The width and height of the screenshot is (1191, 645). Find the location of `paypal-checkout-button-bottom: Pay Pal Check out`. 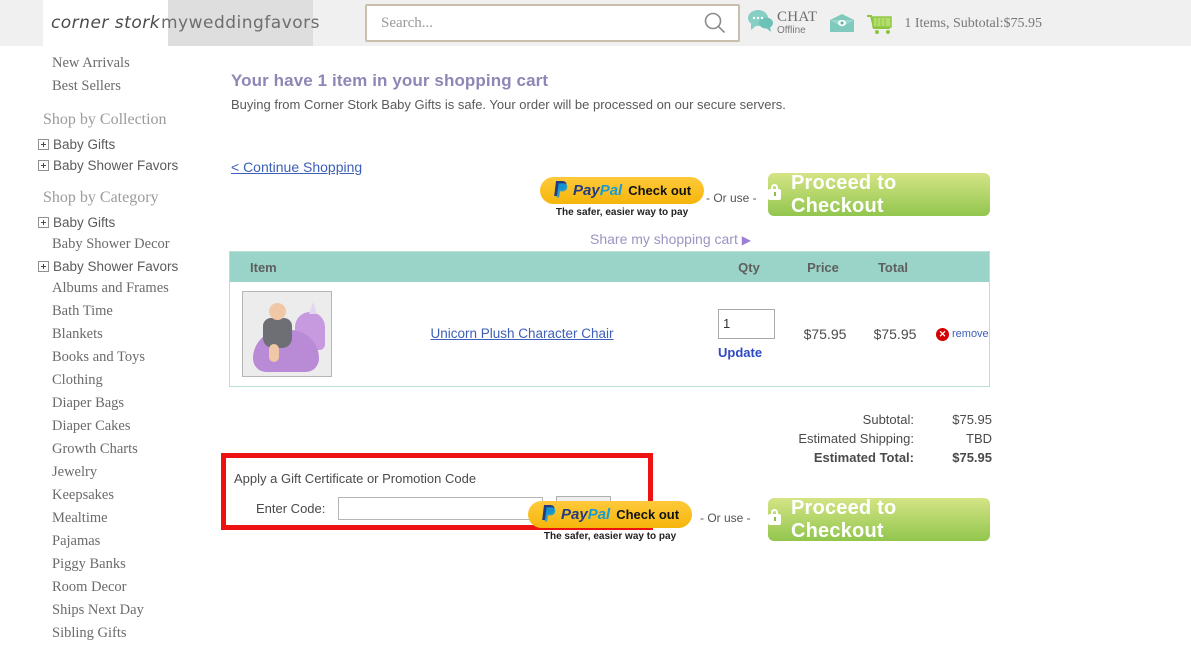

paypal-checkout-button-bottom: Pay Pal Check out is located at coordinates (610, 514).